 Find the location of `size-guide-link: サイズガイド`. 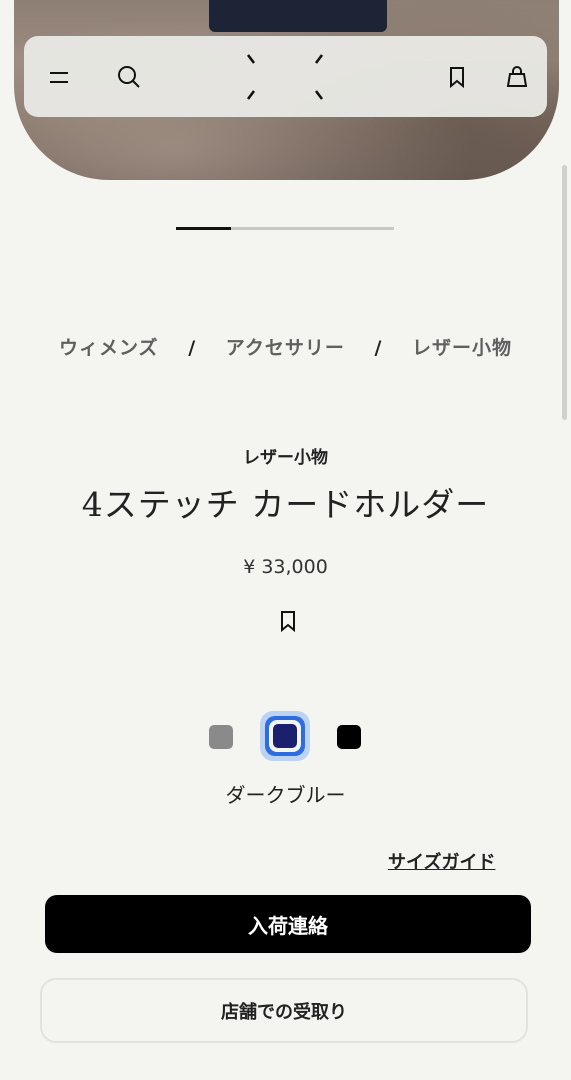

size-guide-link: サイズガイド is located at coordinates (441, 861).